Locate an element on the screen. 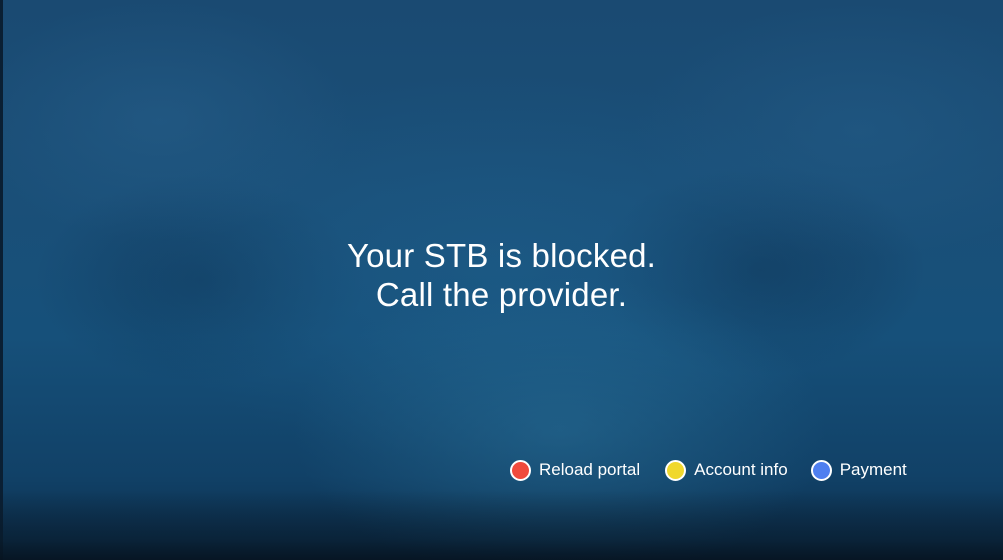  blocked-message-line-2: Call the provider. is located at coordinates (501, 294).